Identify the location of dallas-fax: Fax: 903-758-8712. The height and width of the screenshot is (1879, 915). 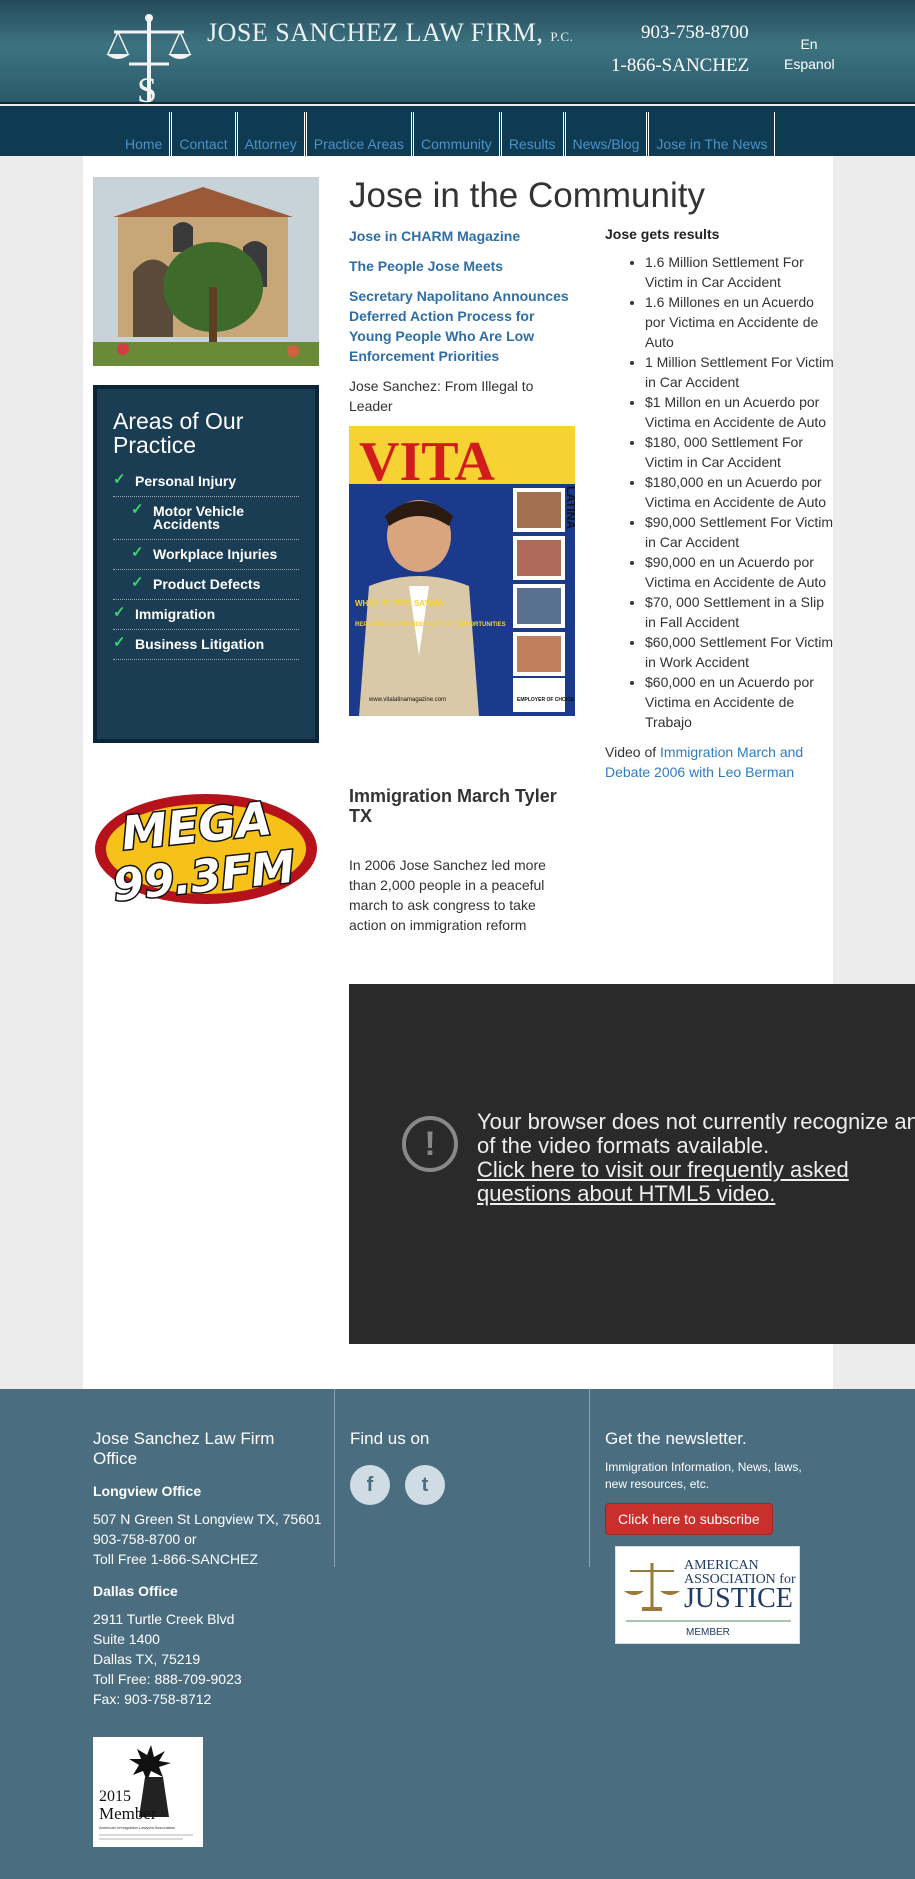
(152, 1699).